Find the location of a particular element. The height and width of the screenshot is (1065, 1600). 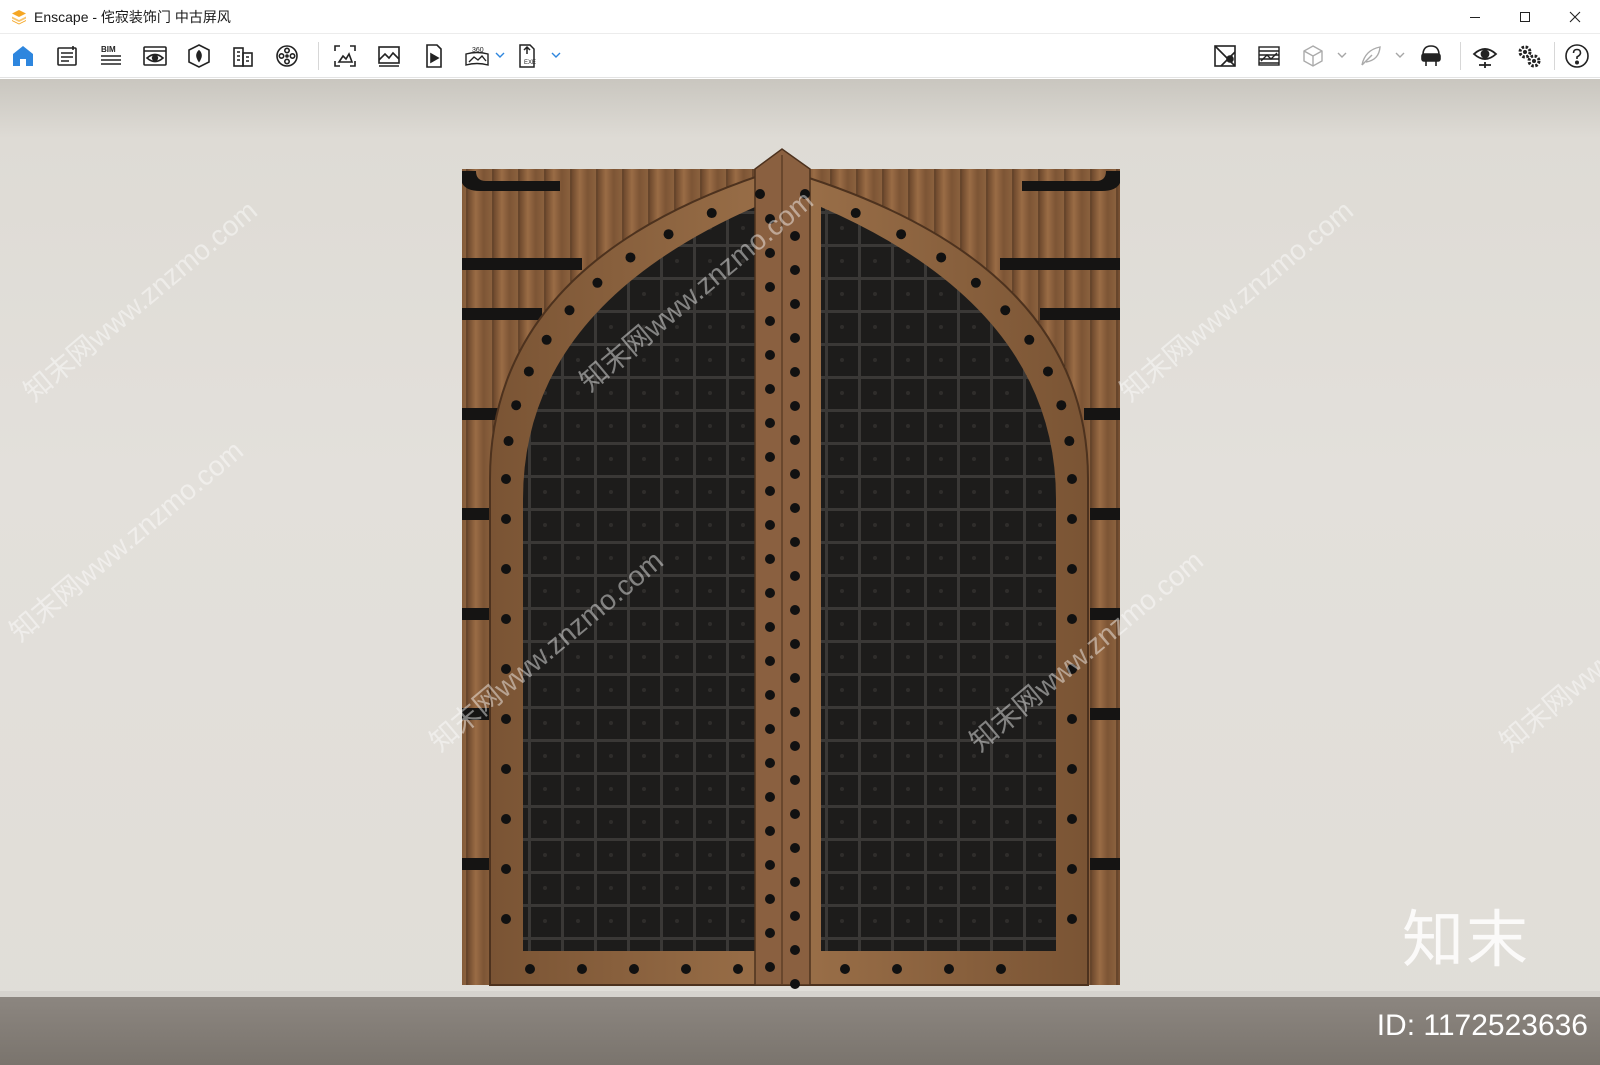

material-editor-button is located at coordinates (1269, 56).